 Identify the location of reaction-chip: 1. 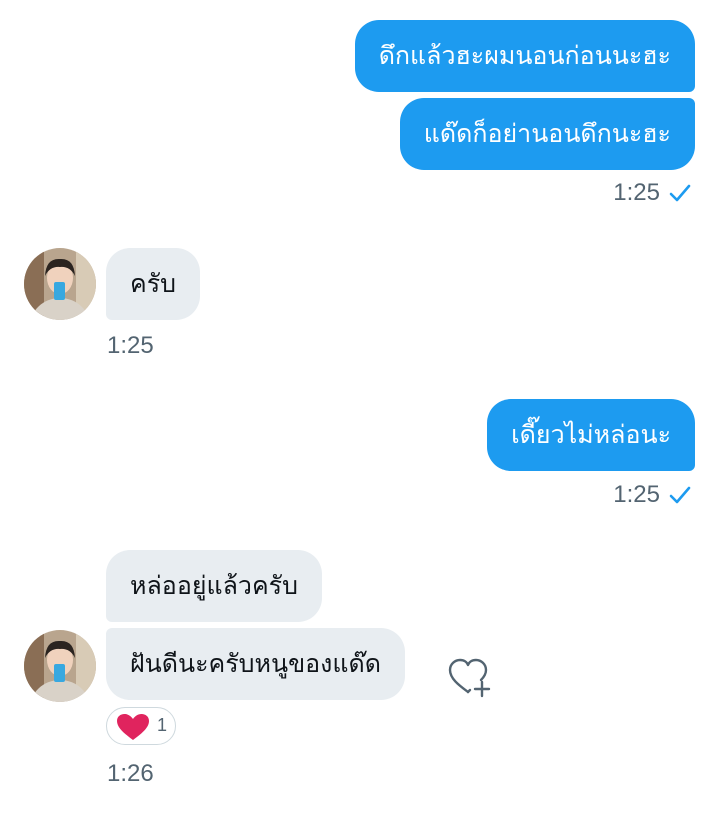
(141, 726).